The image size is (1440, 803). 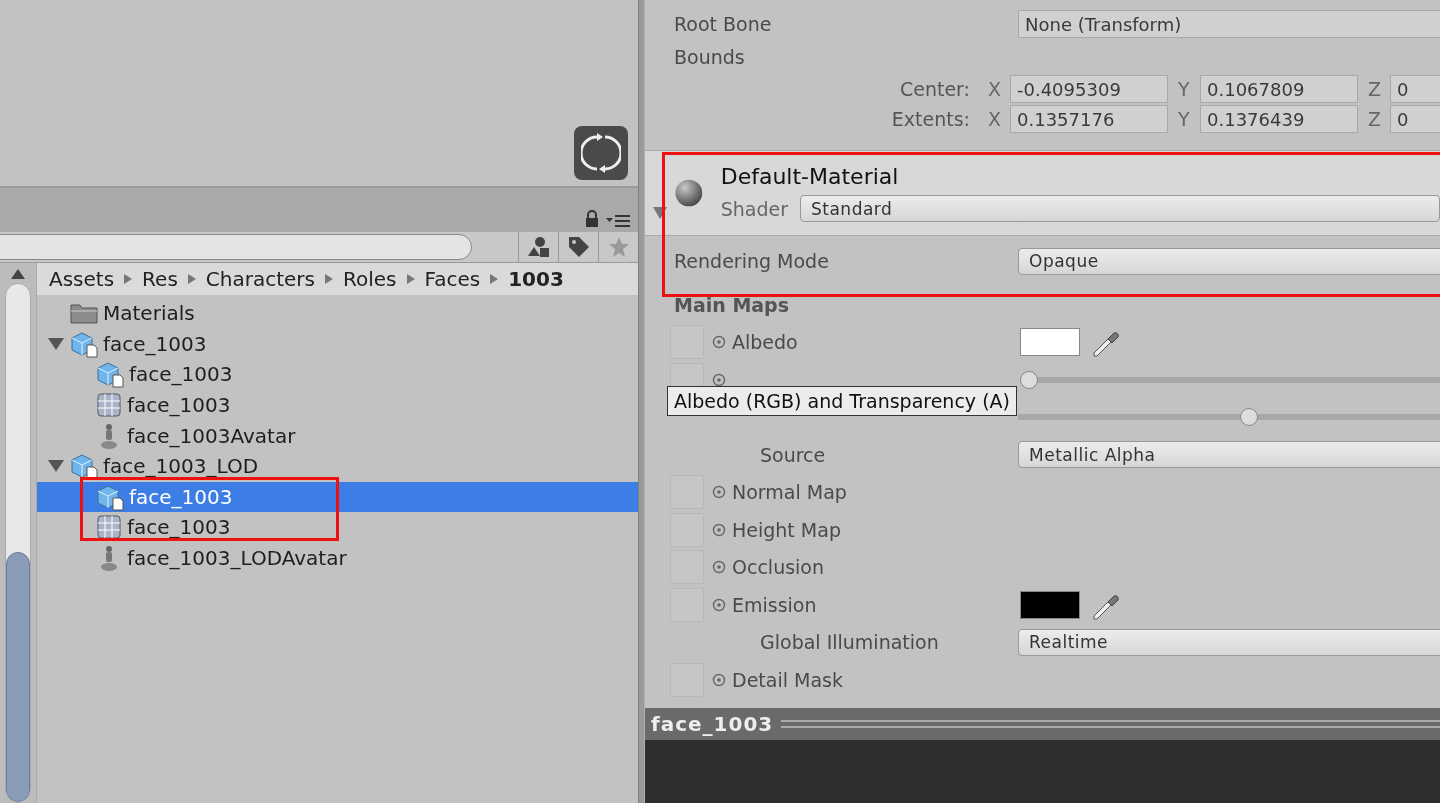 I want to click on breadcrumb-item: Faces, so click(x=452, y=279).